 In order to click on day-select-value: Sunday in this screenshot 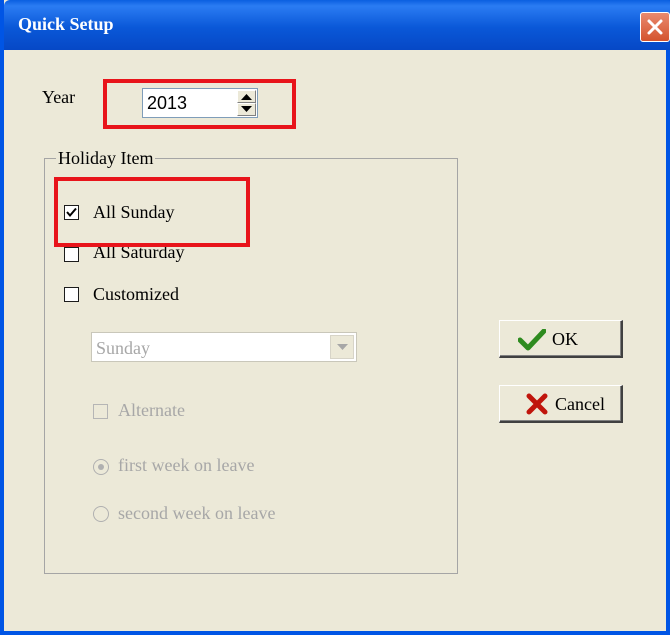, I will do `click(123, 348)`.